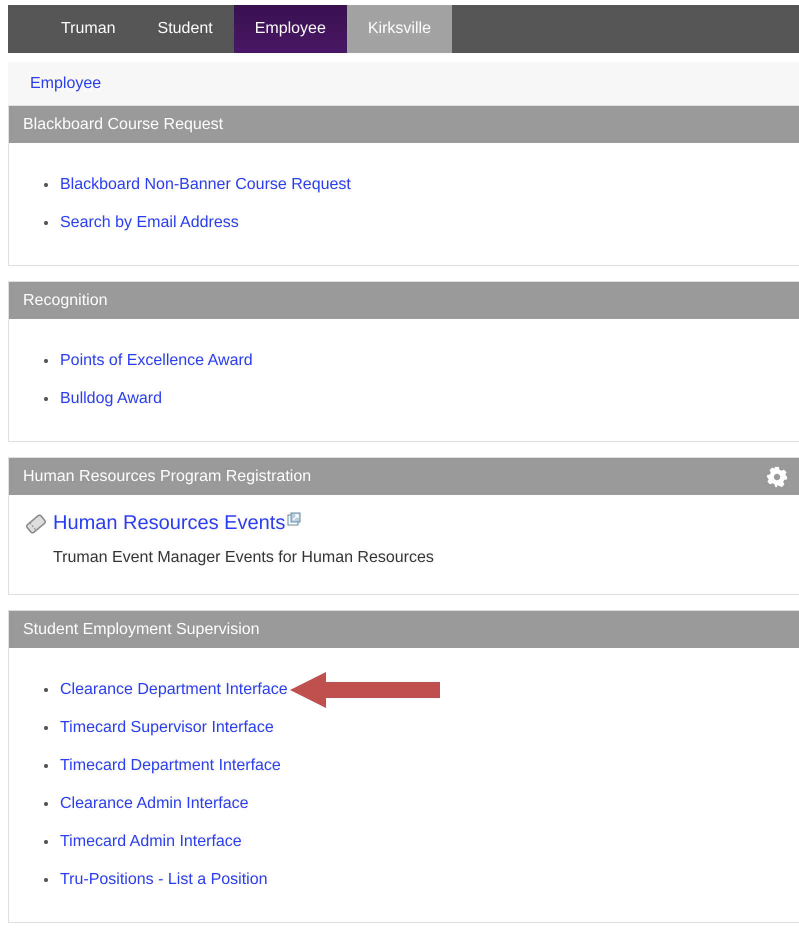 This screenshot has width=799, height=937. I want to click on event-description: Truman Event Manager Events for Human Resources, so click(244, 558).